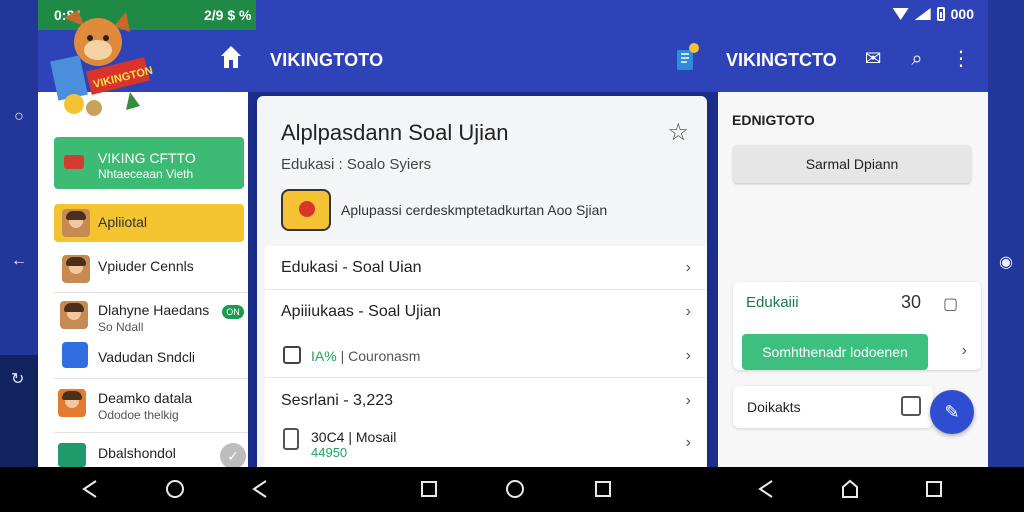 Image resolution: width=1024 pixels, height=512 pixels. What do you see at coordinates (147, 357) in the screenshot?
I see `sidebar-item-label: Vadudan Sndcli` at bounding box center [147, 357].